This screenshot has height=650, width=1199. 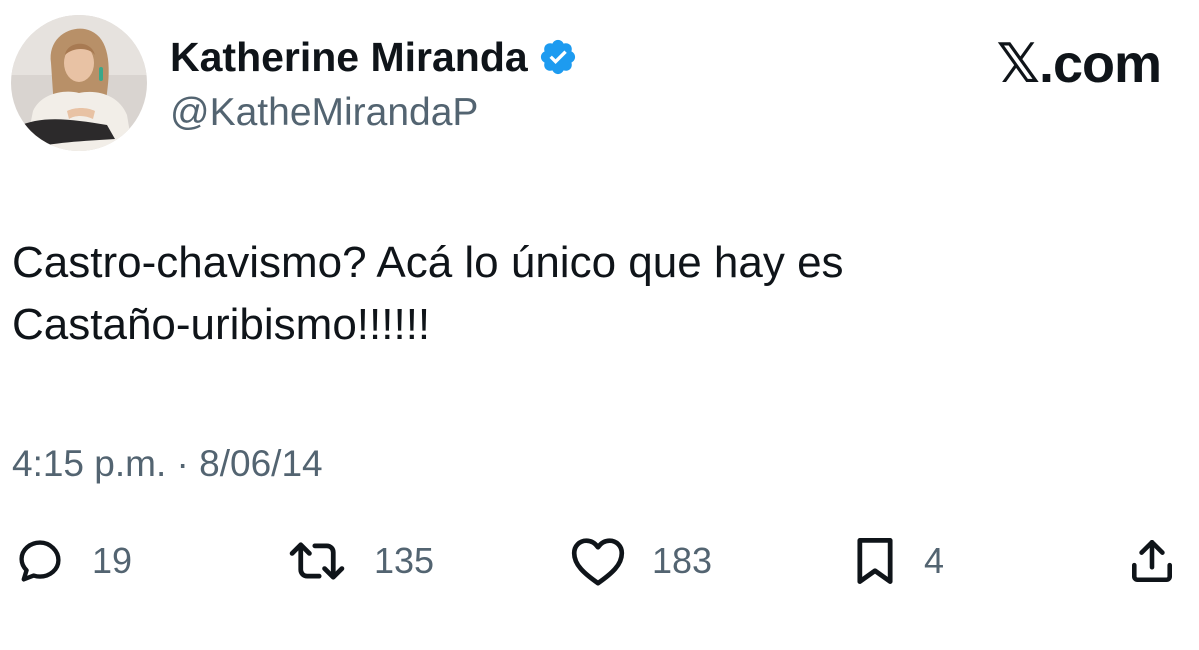 What do you see at coordinates (1079, 64) in the screenshot?
I see `x-brand-logo: 𝕏.com` at bounding box center [1079, 64].